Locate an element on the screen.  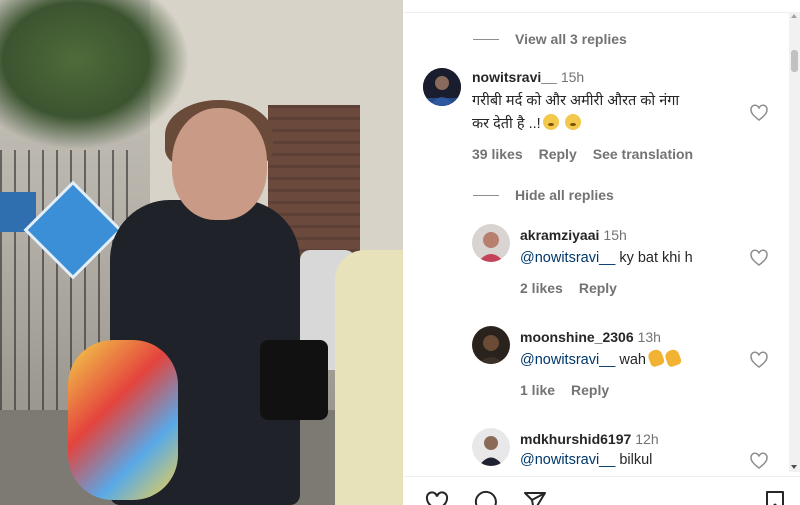
comment-username: nowitsravi__ is located at coordinates (514, 77).